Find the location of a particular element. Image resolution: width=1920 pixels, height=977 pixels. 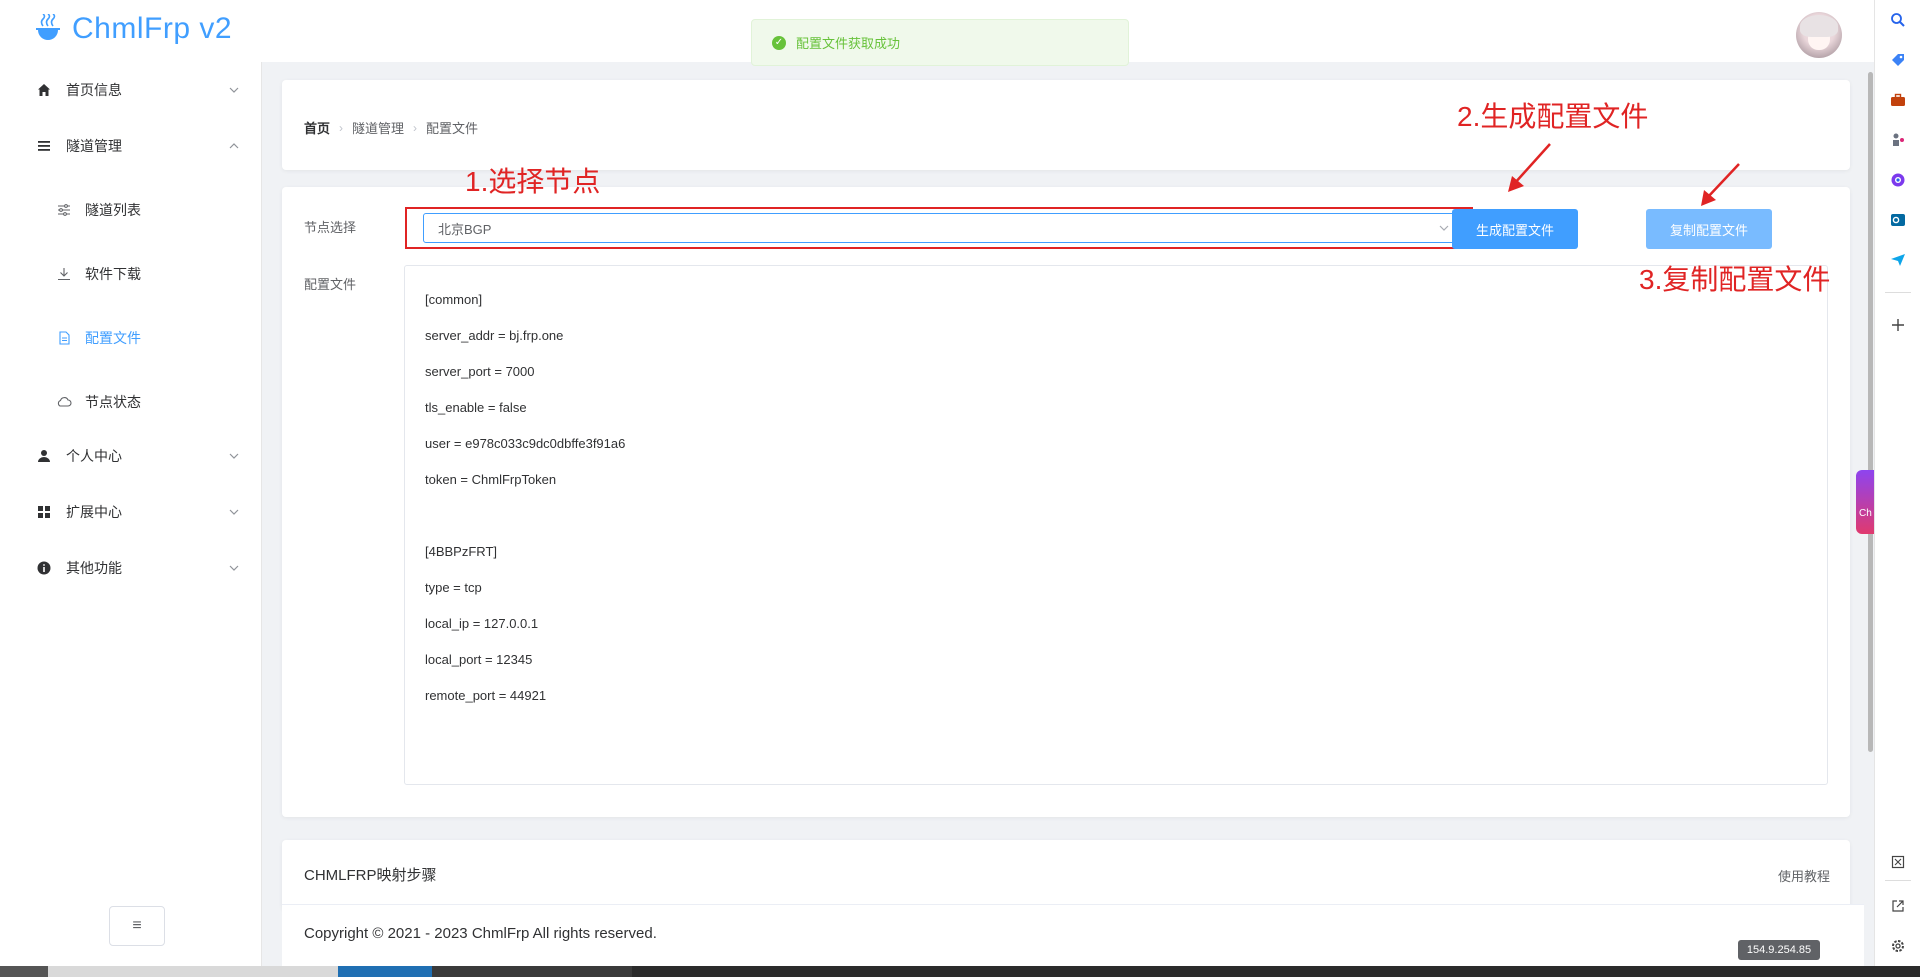

sliders-icon is located at coordinates (64, 210).